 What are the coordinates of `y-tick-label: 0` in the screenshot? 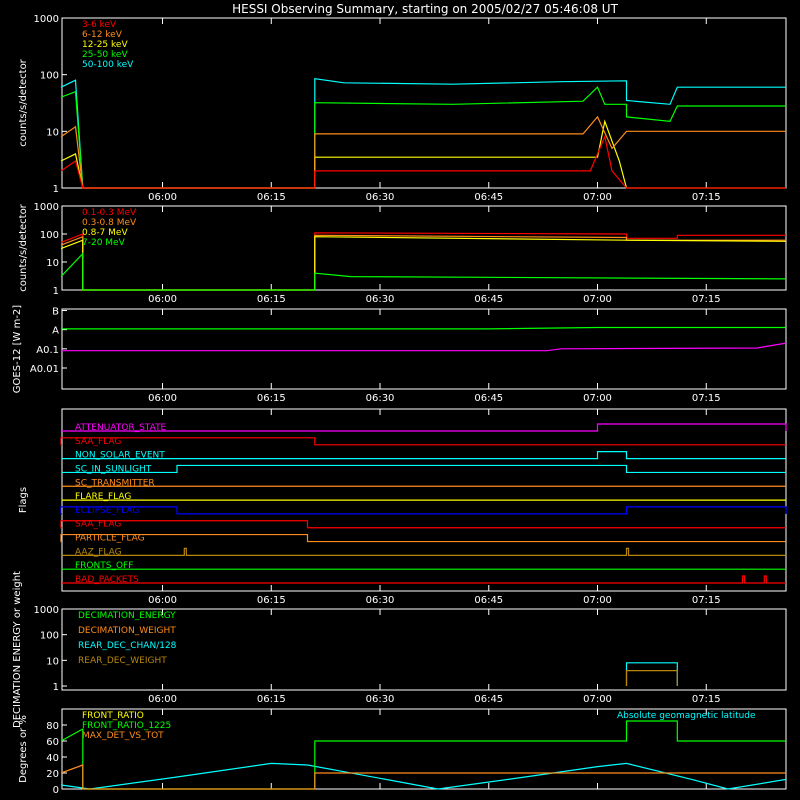 It's located at (56, 790).